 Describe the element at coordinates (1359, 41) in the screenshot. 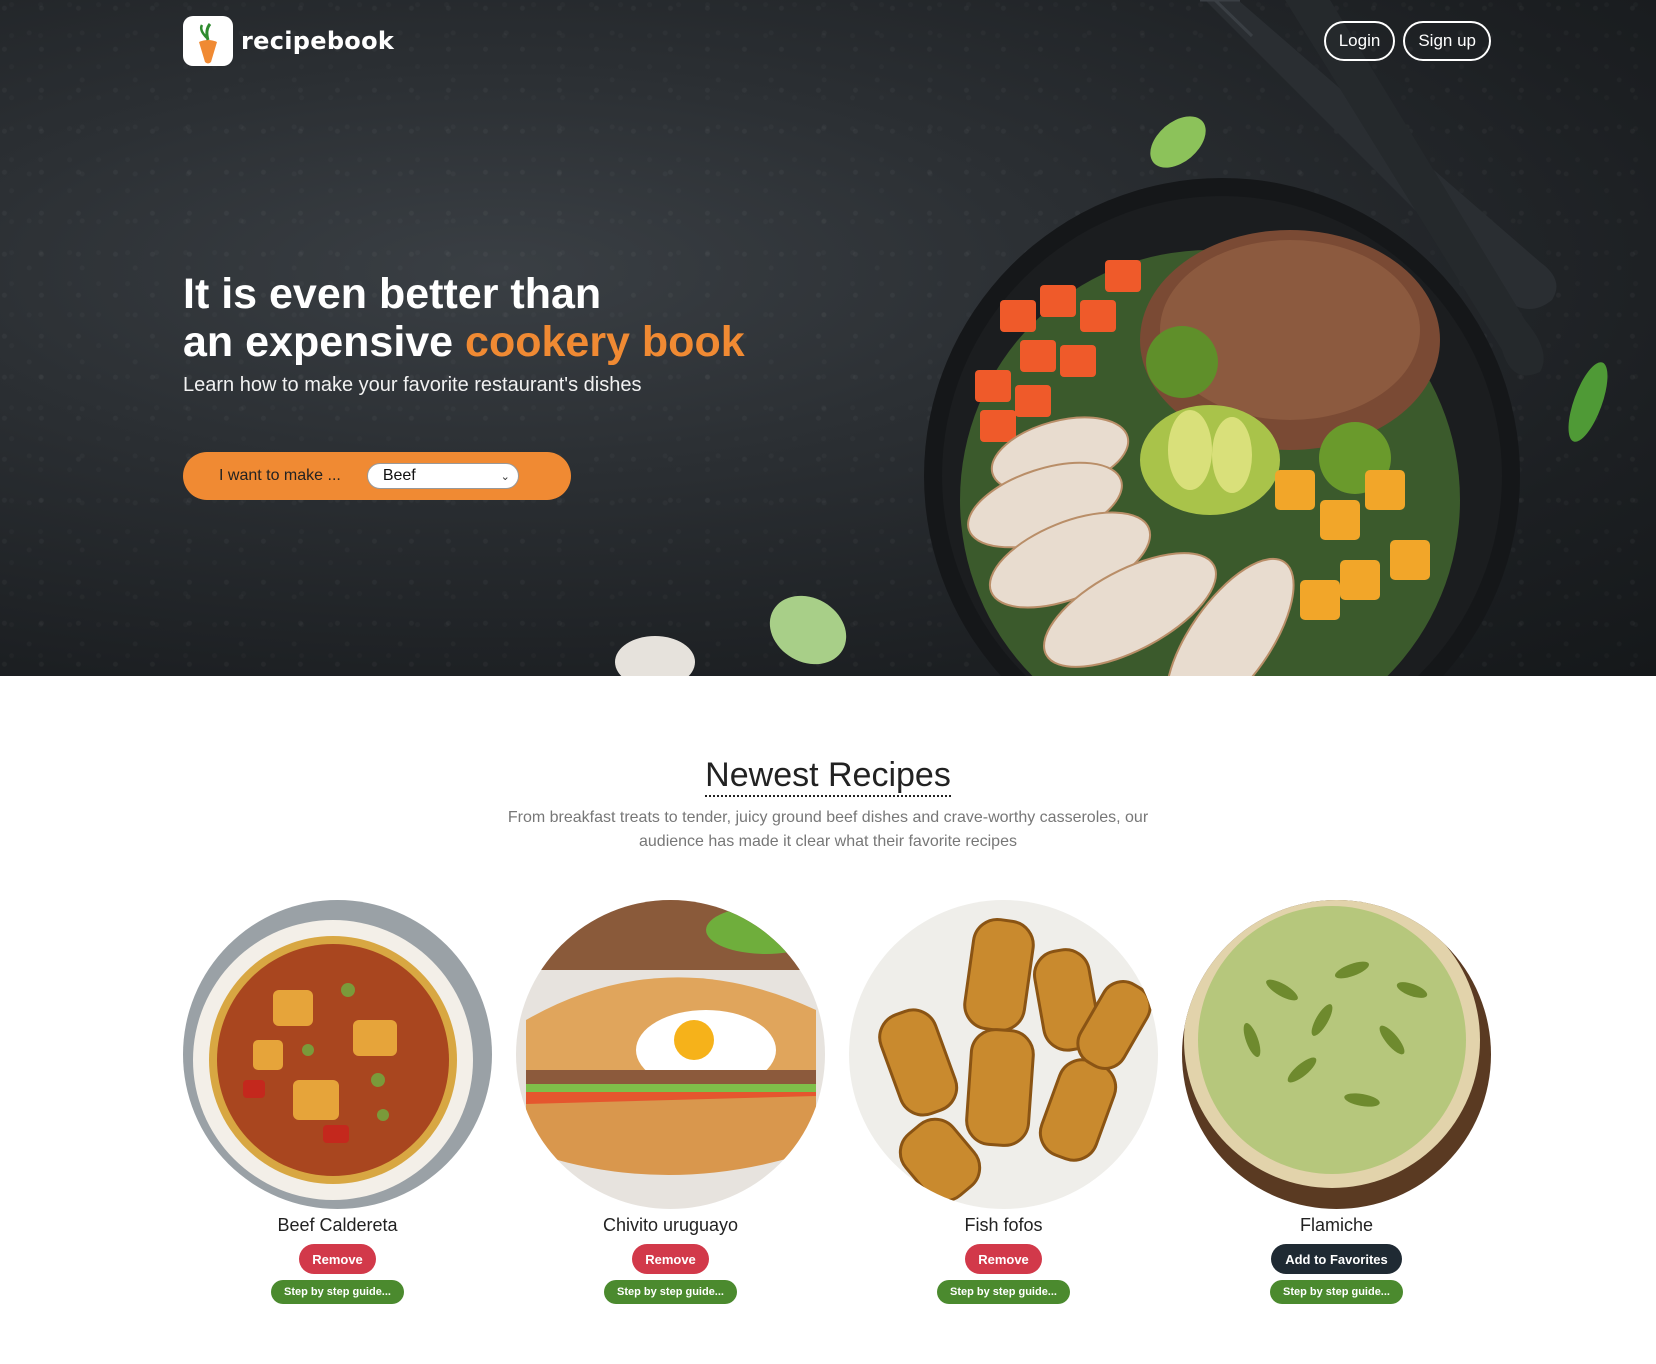

I see `login-button: Login` at that location.